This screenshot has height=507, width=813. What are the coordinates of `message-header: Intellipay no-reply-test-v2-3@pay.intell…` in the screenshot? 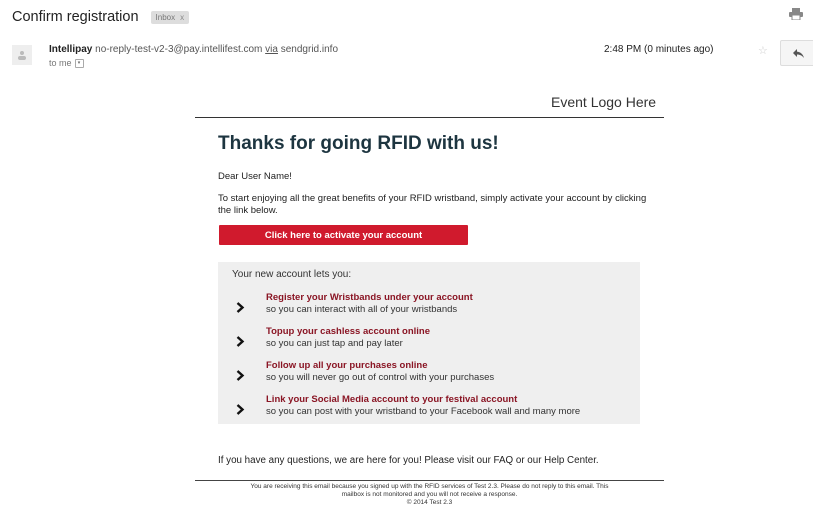 It's located at (412, 60).